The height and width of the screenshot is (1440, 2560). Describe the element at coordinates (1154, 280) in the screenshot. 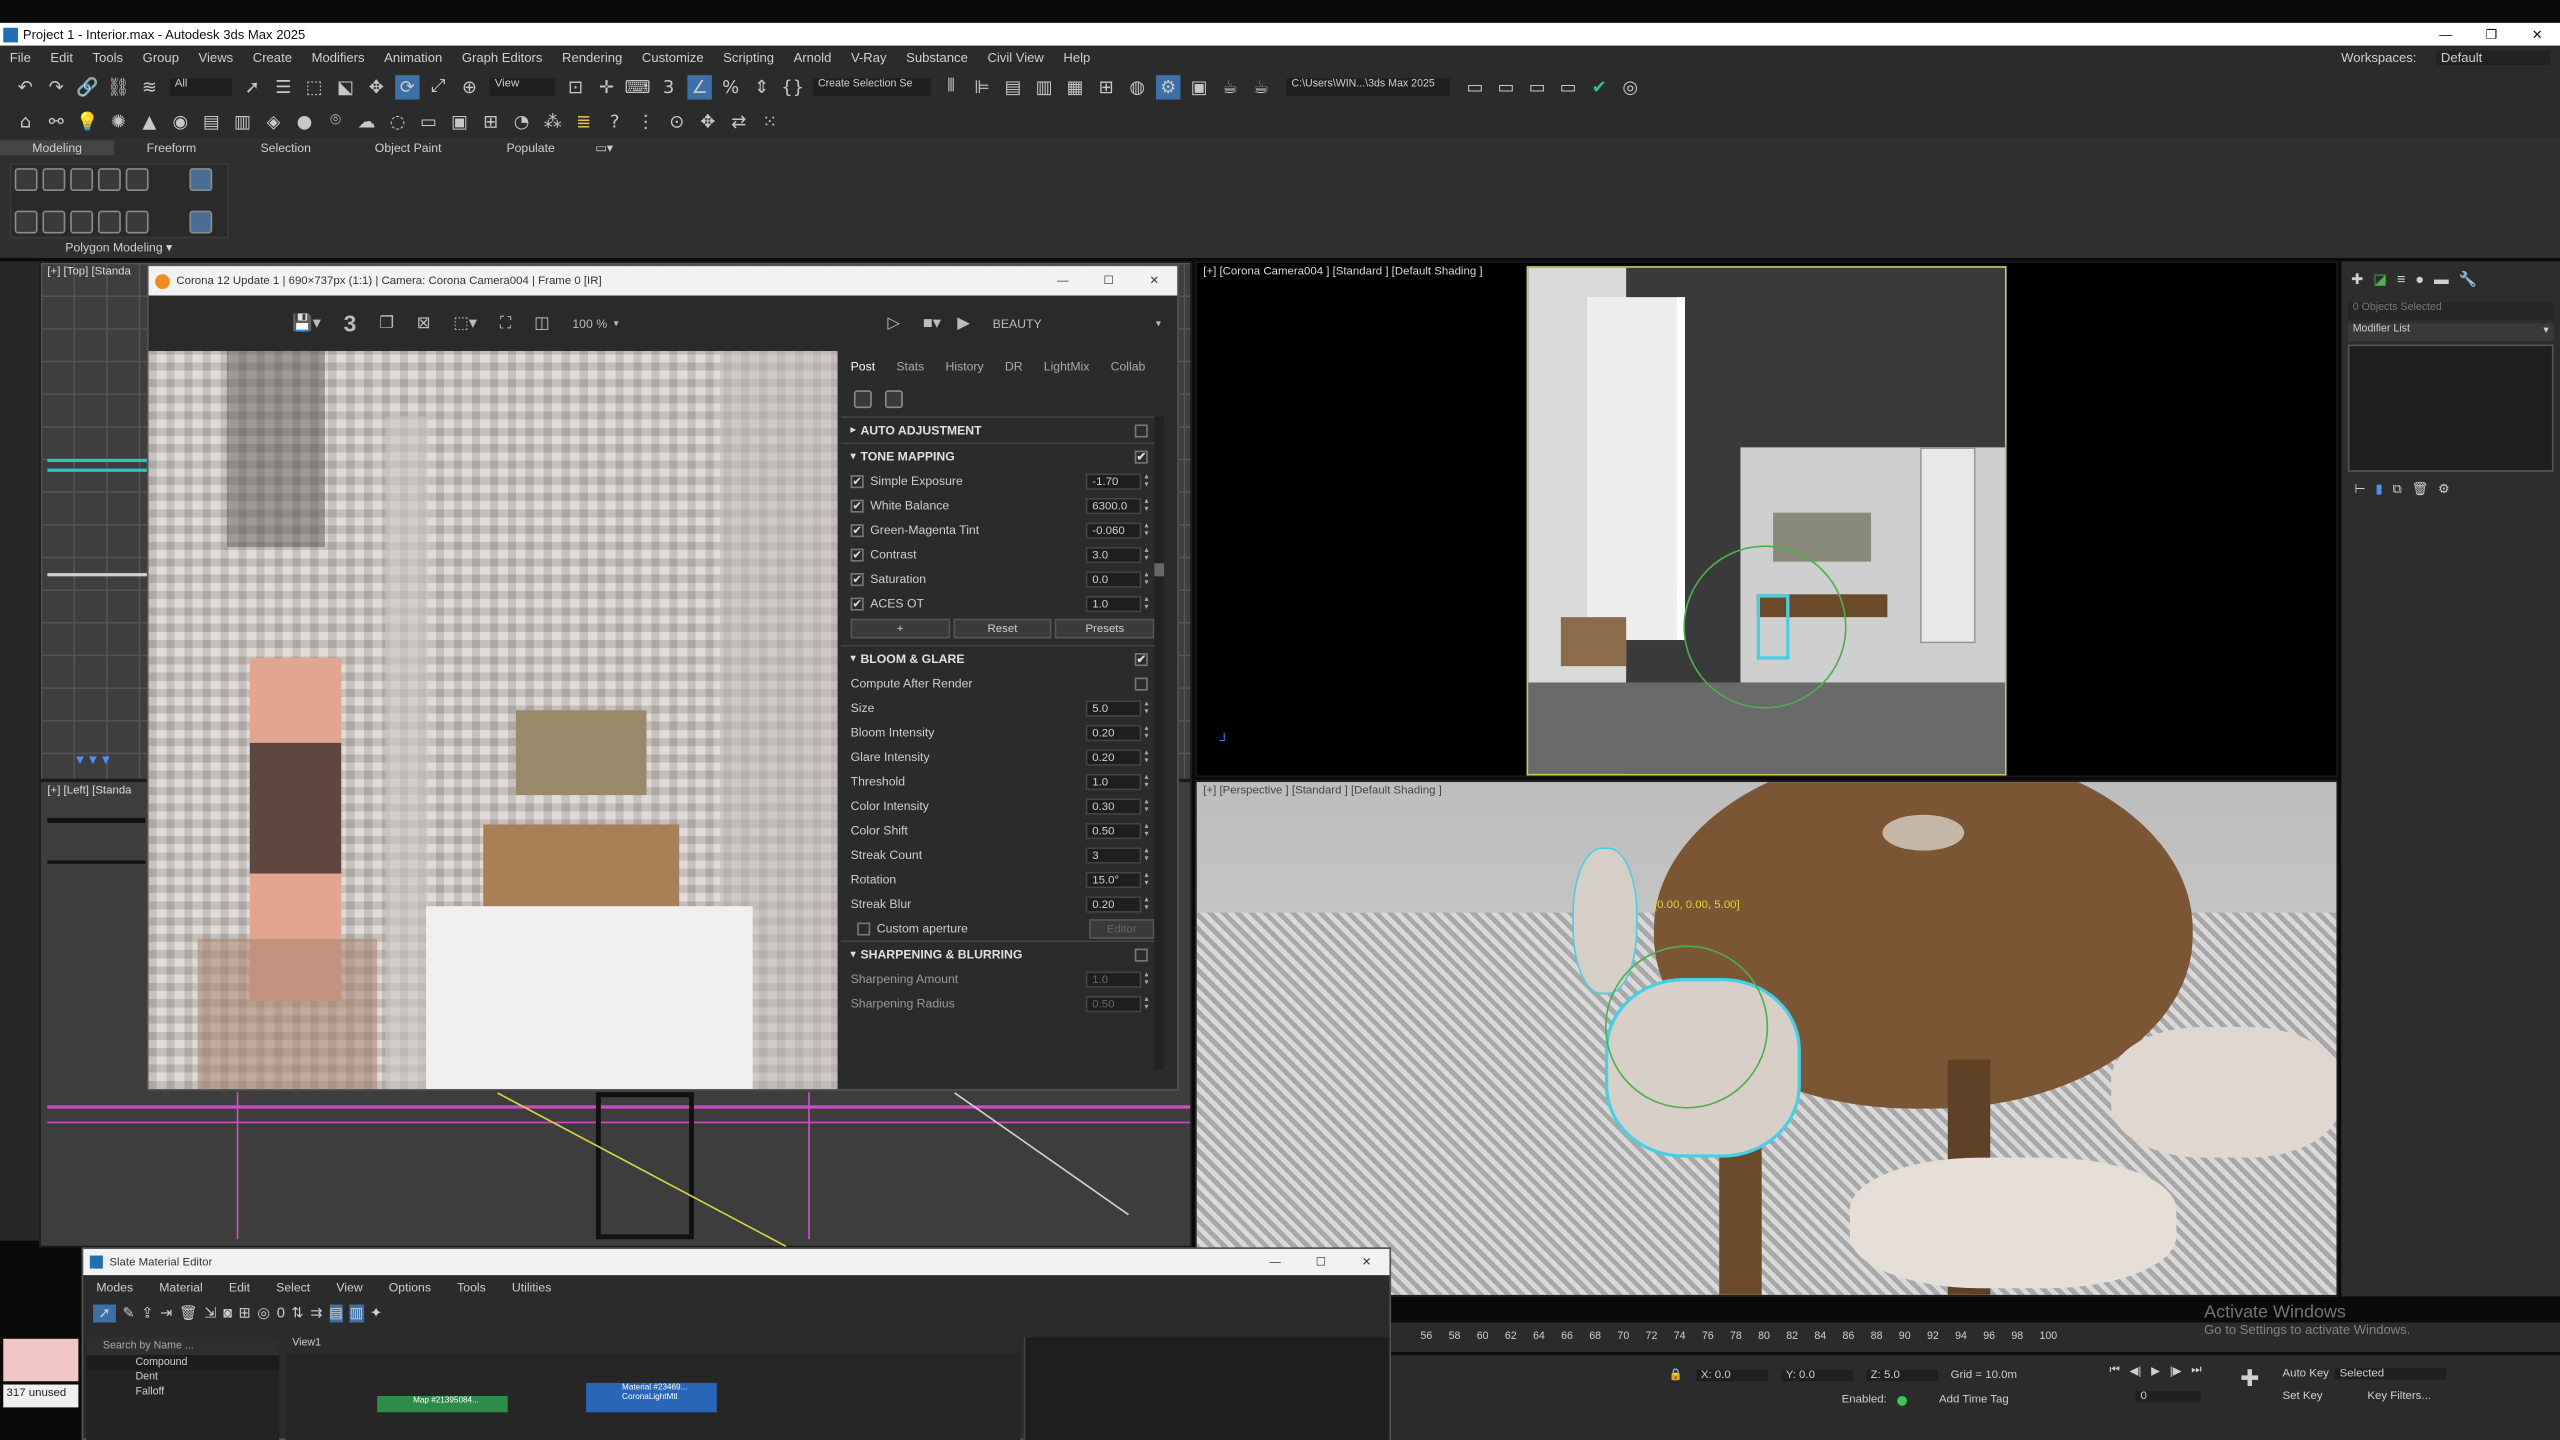

I see `vfb-close-icon: ✕` at that location.